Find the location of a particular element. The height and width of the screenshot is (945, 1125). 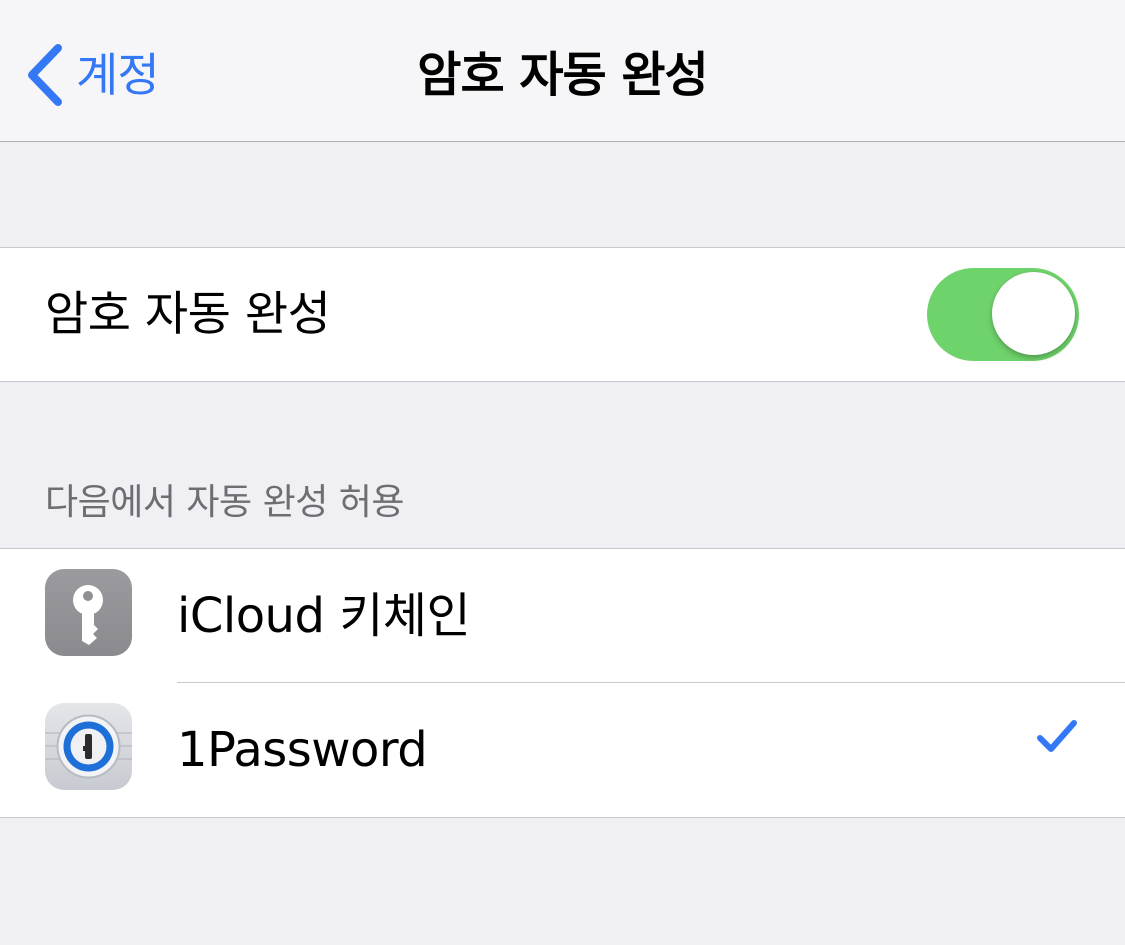

autofill-toggle-label: 암호 자동 완성 is located at coordinates (188, 314).